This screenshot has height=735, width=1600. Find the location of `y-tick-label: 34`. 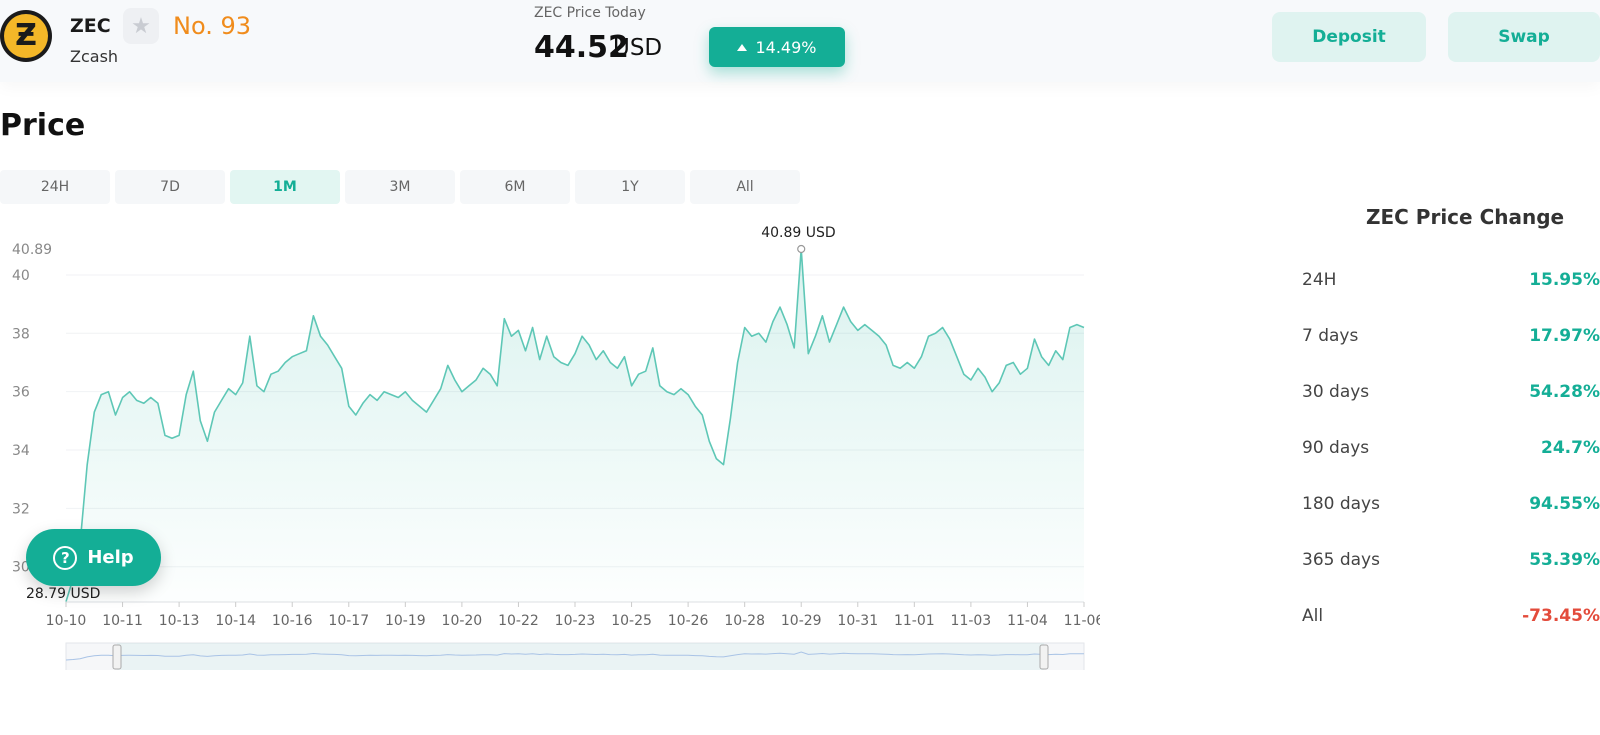

y-tick-label: 34 is located at coordinates (21, 451).